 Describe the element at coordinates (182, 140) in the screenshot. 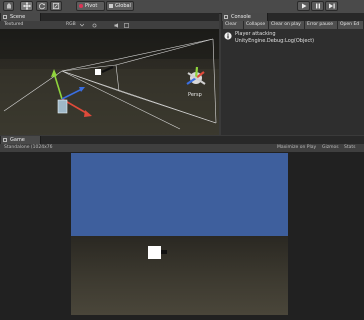

I see `game-tab-strip: Game` at that location.